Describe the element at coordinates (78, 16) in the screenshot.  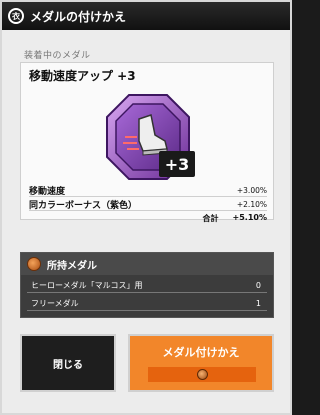
I see `dialog-title: メダルの付けかえ` at that location.